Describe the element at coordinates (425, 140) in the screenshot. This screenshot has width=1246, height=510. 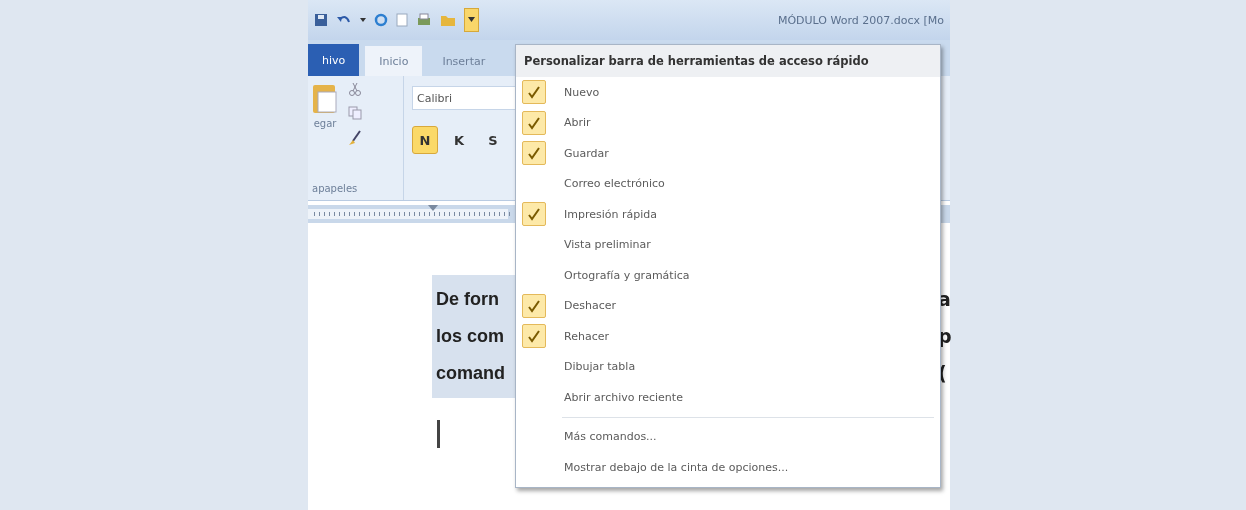
I see `format-button: N` at that location.